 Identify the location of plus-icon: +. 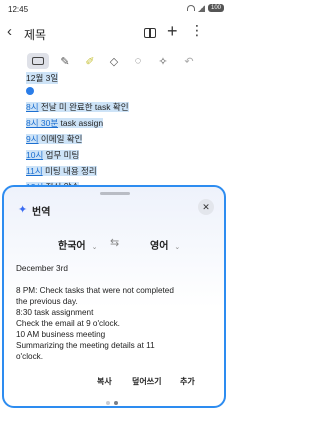
(172, 31).